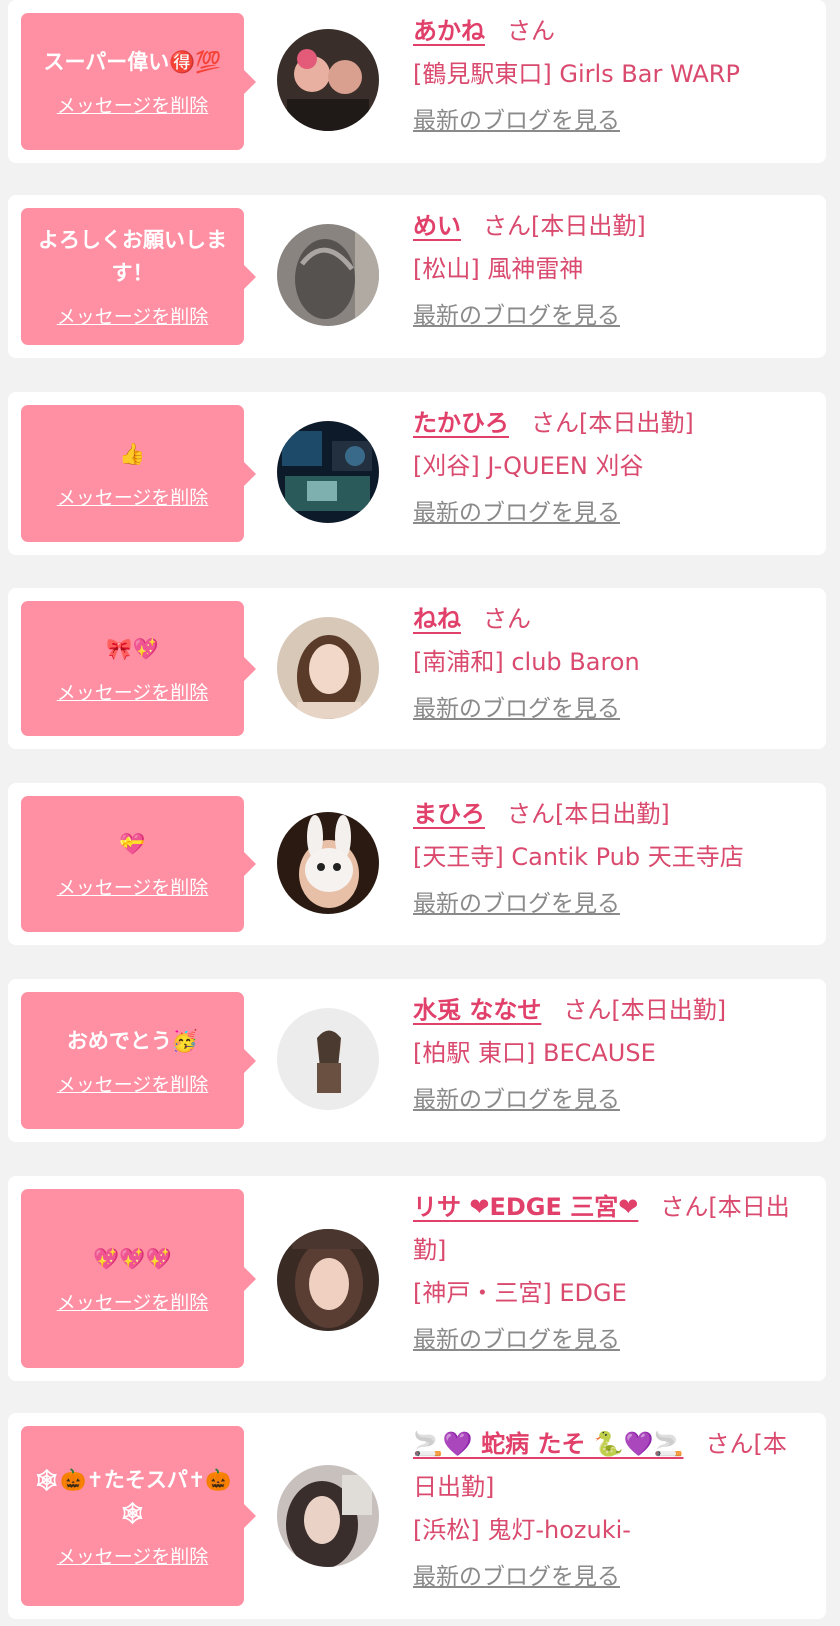  What do you see at coordinates (526, 662) in the screenshot?
I see `shop-name: [南浦和] club Baron` at bounding box center [526, 662].